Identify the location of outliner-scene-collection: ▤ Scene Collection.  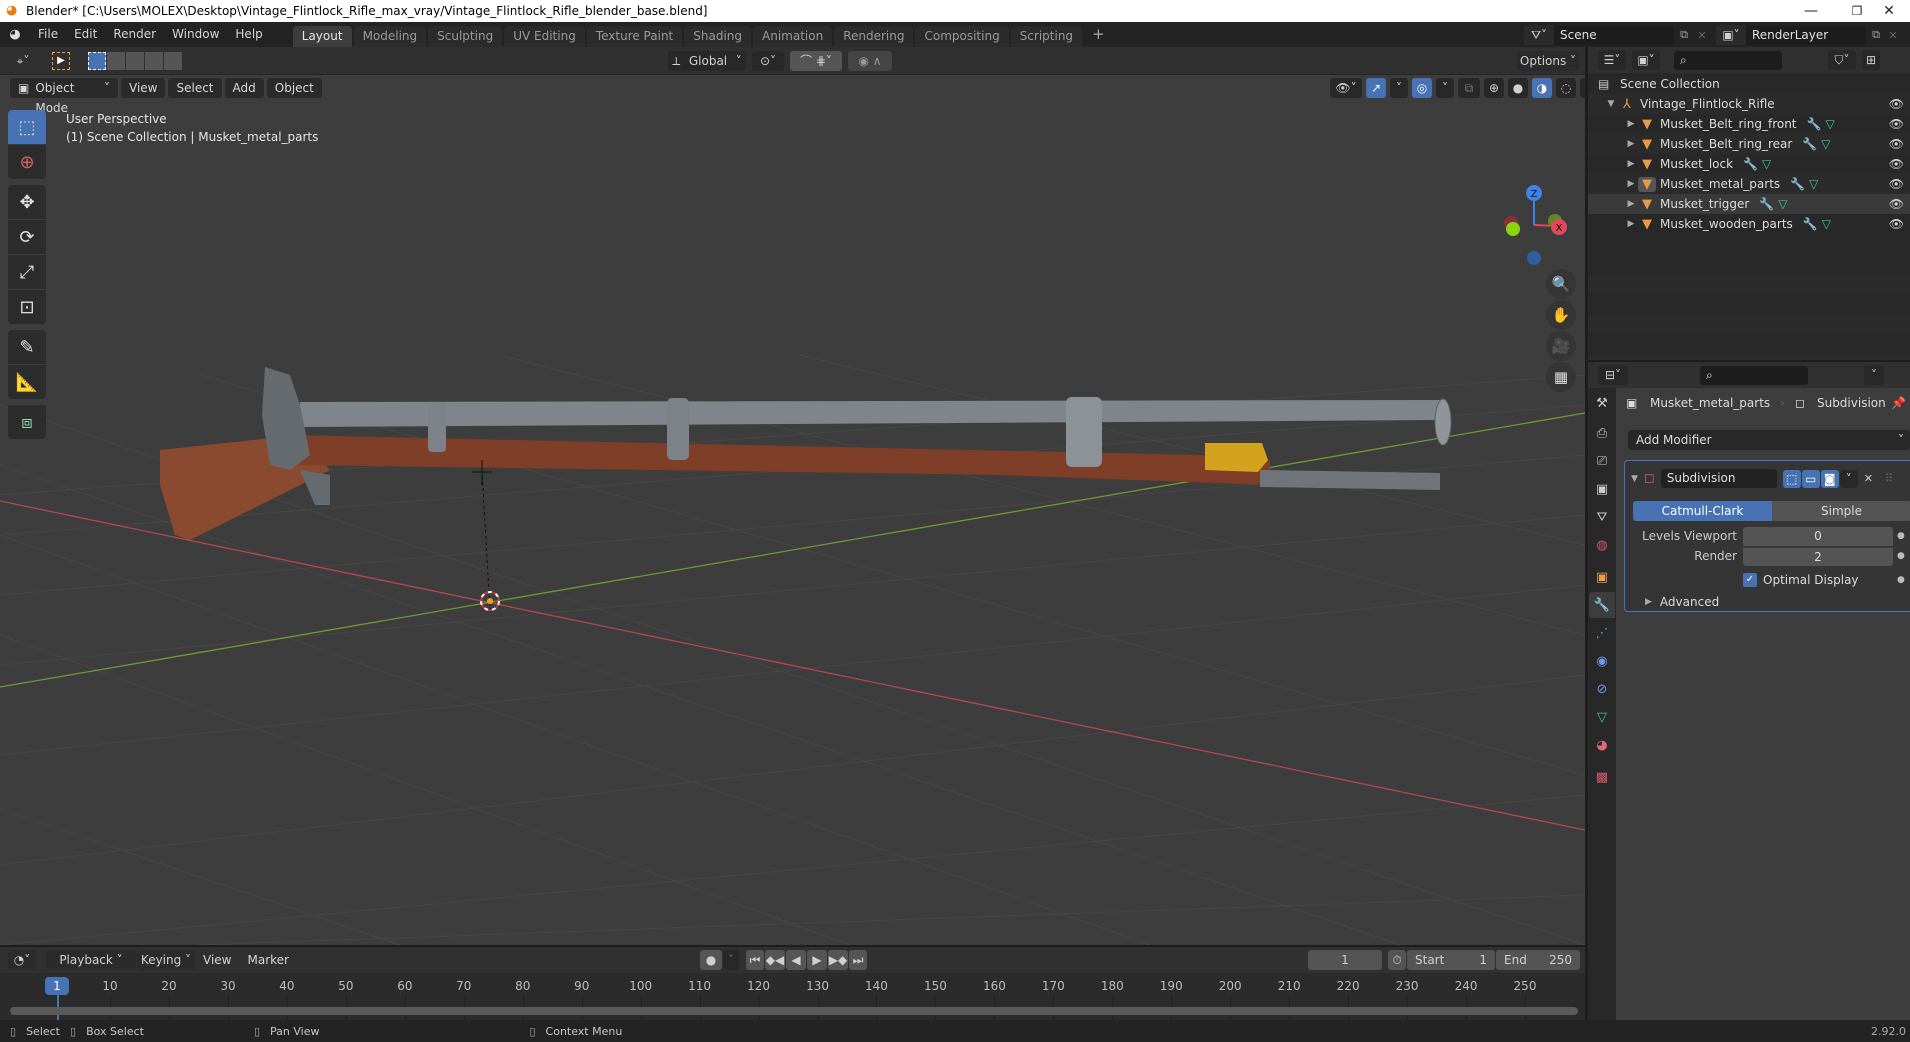
(1749, 84).